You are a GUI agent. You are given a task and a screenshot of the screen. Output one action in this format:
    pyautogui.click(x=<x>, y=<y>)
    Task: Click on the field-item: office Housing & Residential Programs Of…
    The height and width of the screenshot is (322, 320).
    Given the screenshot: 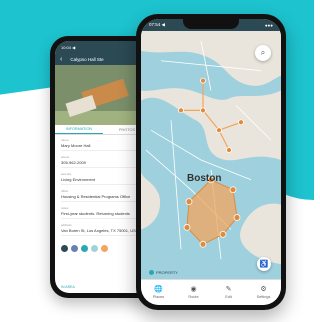 What is the action you would take?
    pyautogui.click(x=103, y=195)
    